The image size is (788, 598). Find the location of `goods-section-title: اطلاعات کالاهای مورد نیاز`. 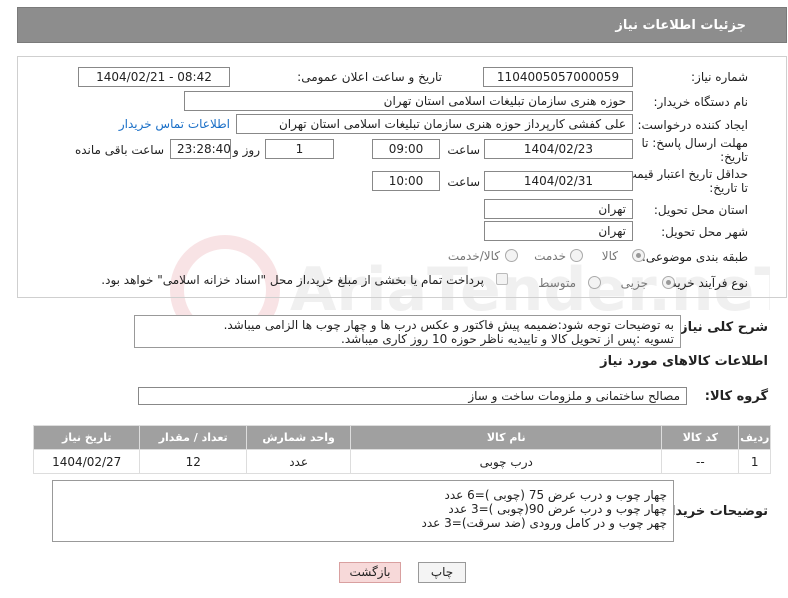

goods-section-title: اطلاعات کالاهای مورد نیاز is located at coordinates (684, 361).